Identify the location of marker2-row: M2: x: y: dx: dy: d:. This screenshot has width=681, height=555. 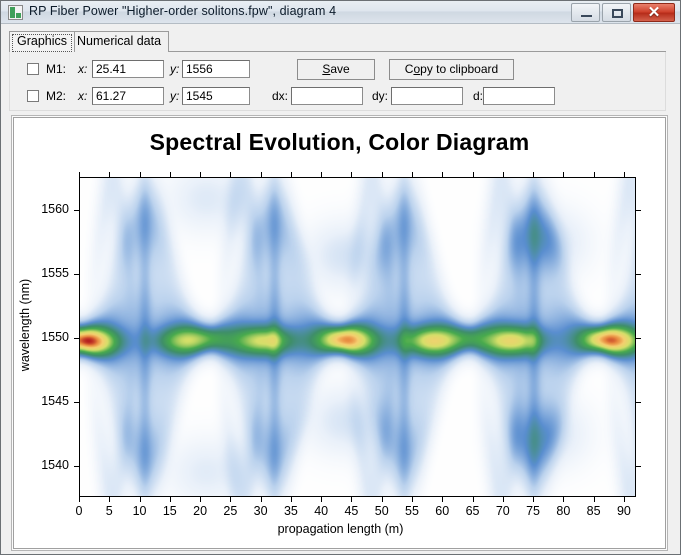
(337, 97).